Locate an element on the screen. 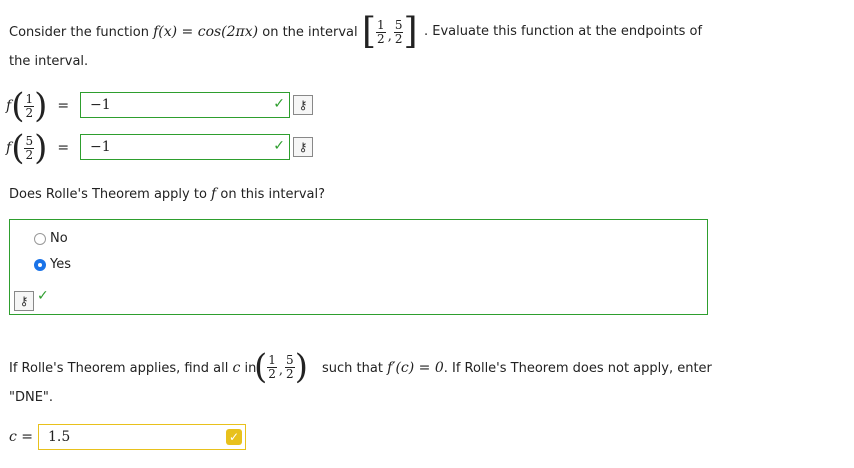  c-field-label: c = is located at coordinates (21, 437).